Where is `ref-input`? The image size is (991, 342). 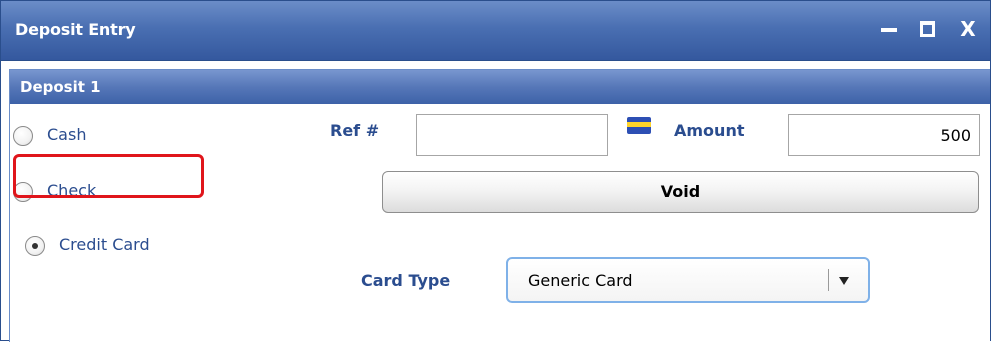 ref-input is located at coordinates (512, 135).